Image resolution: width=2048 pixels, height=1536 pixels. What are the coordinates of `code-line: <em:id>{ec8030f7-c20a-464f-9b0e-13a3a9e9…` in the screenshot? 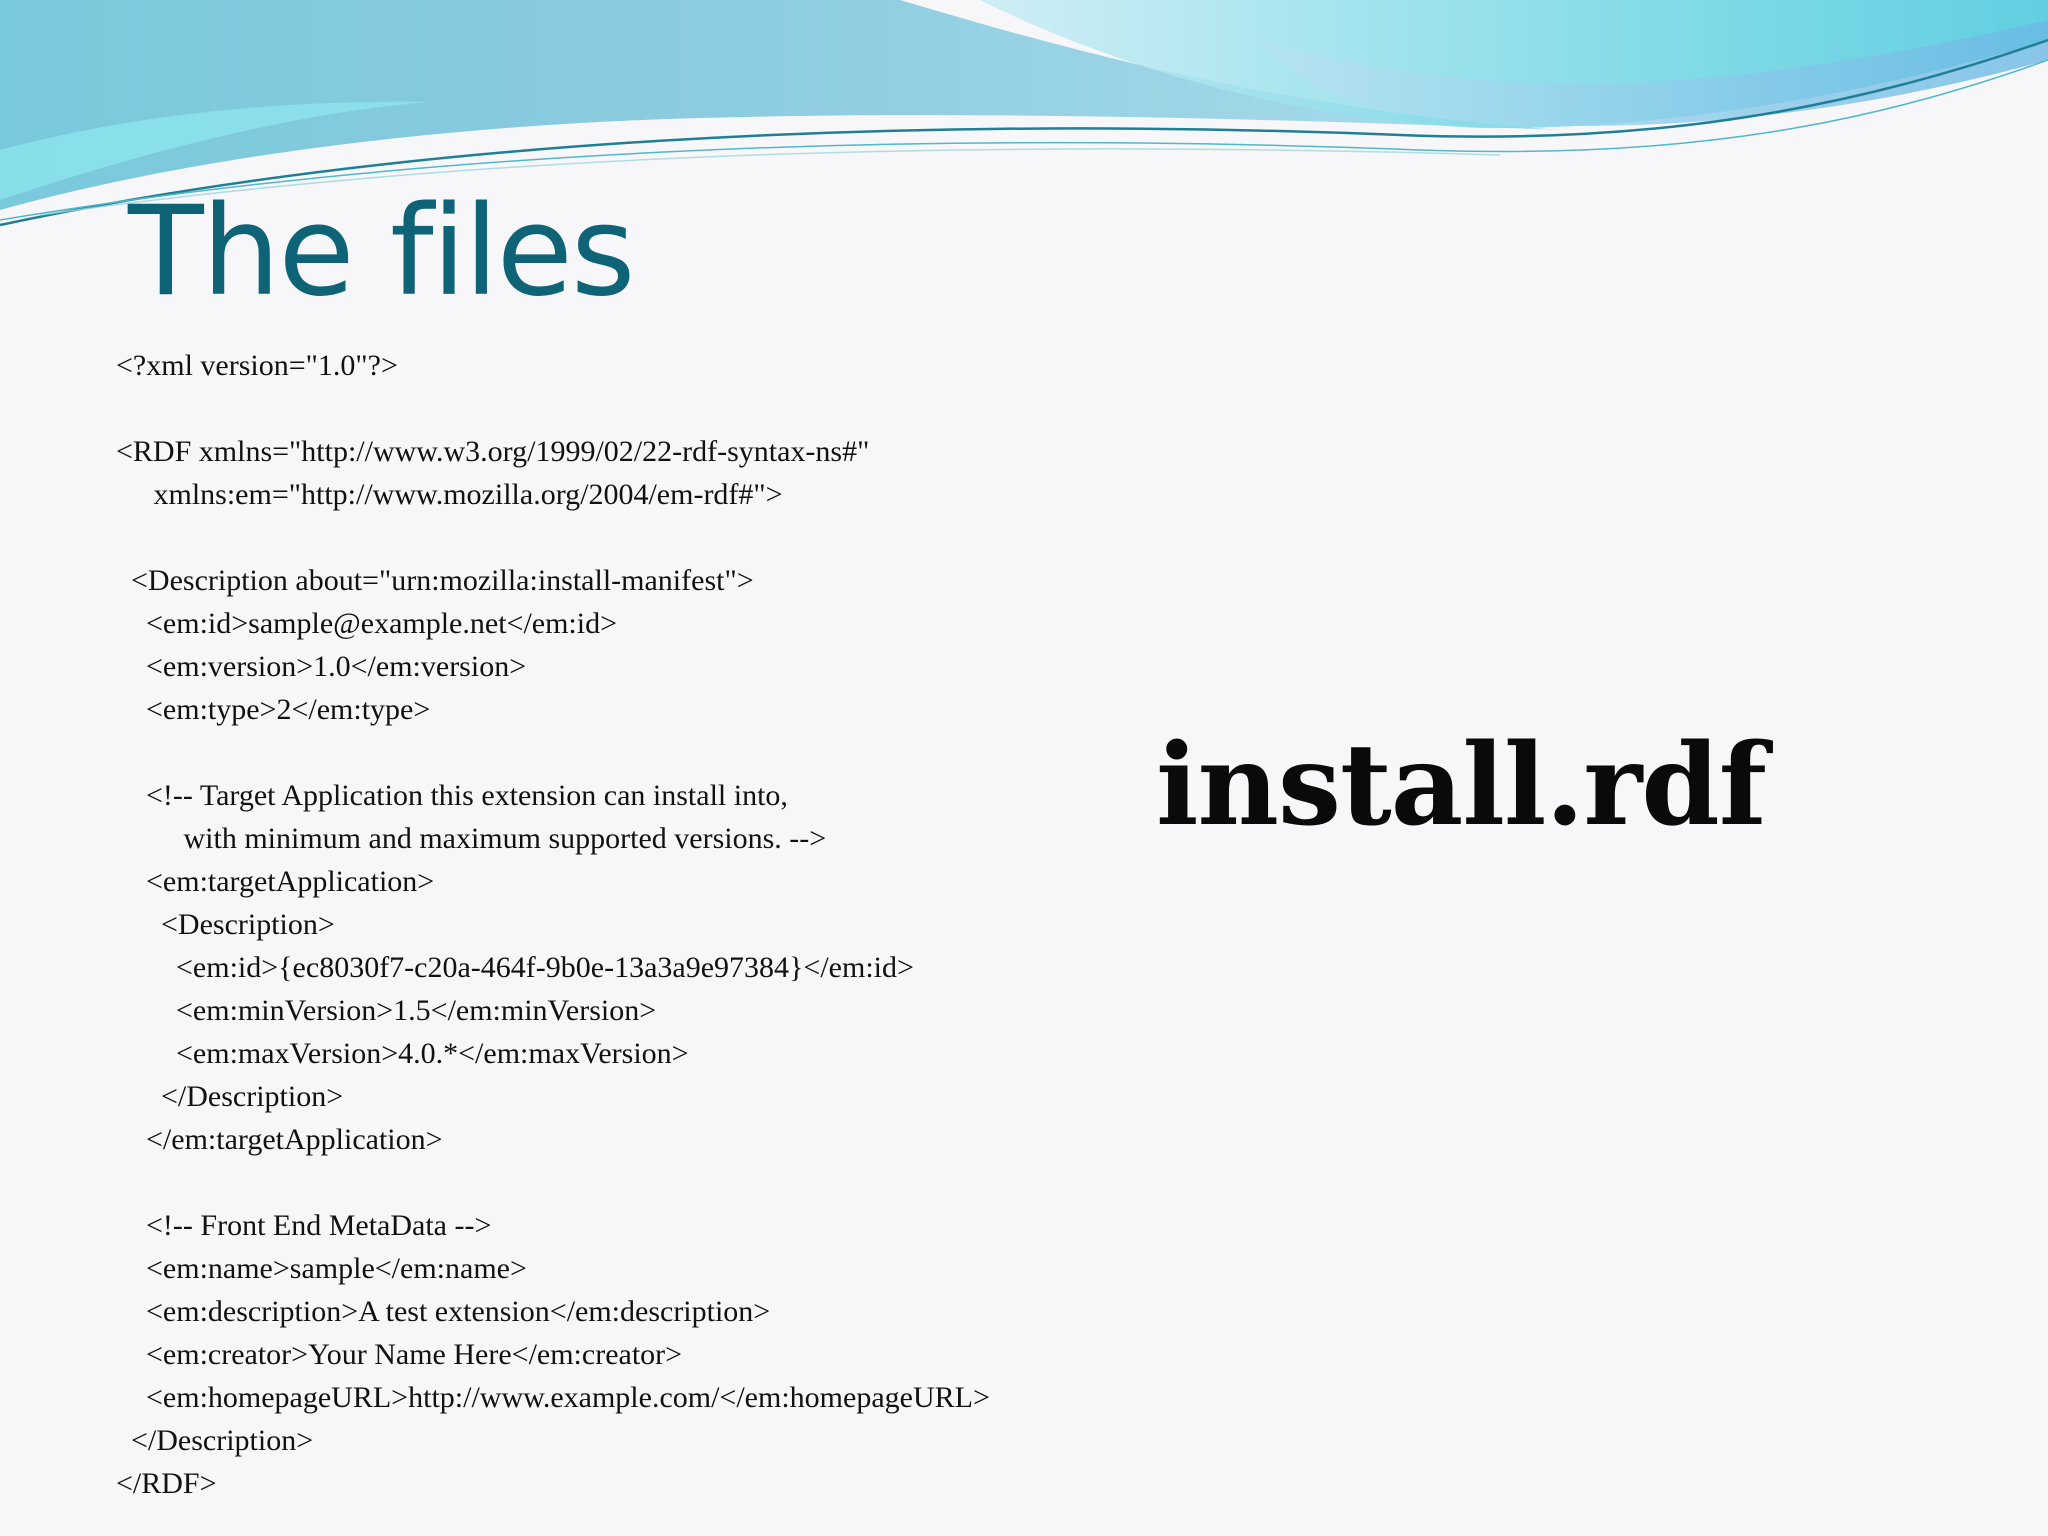 It's located at (515, 967).